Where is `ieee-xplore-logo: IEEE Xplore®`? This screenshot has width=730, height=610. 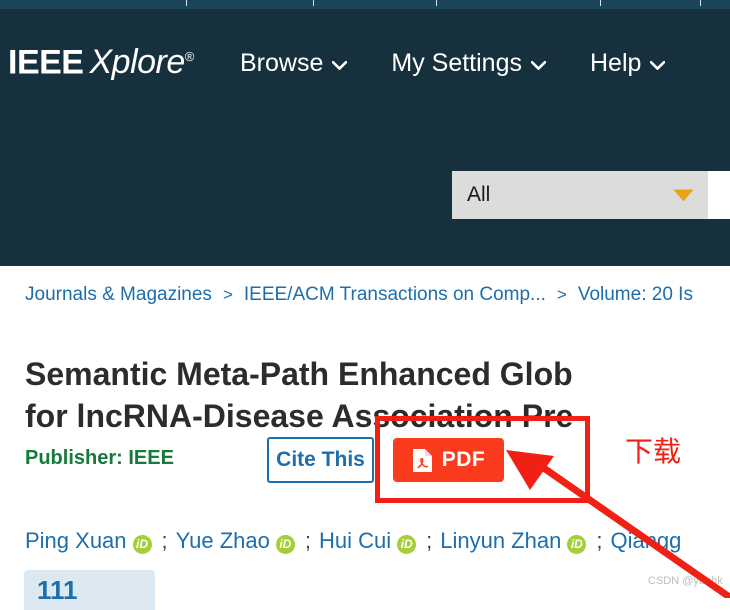
ieee-xplore-logo: IEEE Xplore® is located at coordinates (101, 59).